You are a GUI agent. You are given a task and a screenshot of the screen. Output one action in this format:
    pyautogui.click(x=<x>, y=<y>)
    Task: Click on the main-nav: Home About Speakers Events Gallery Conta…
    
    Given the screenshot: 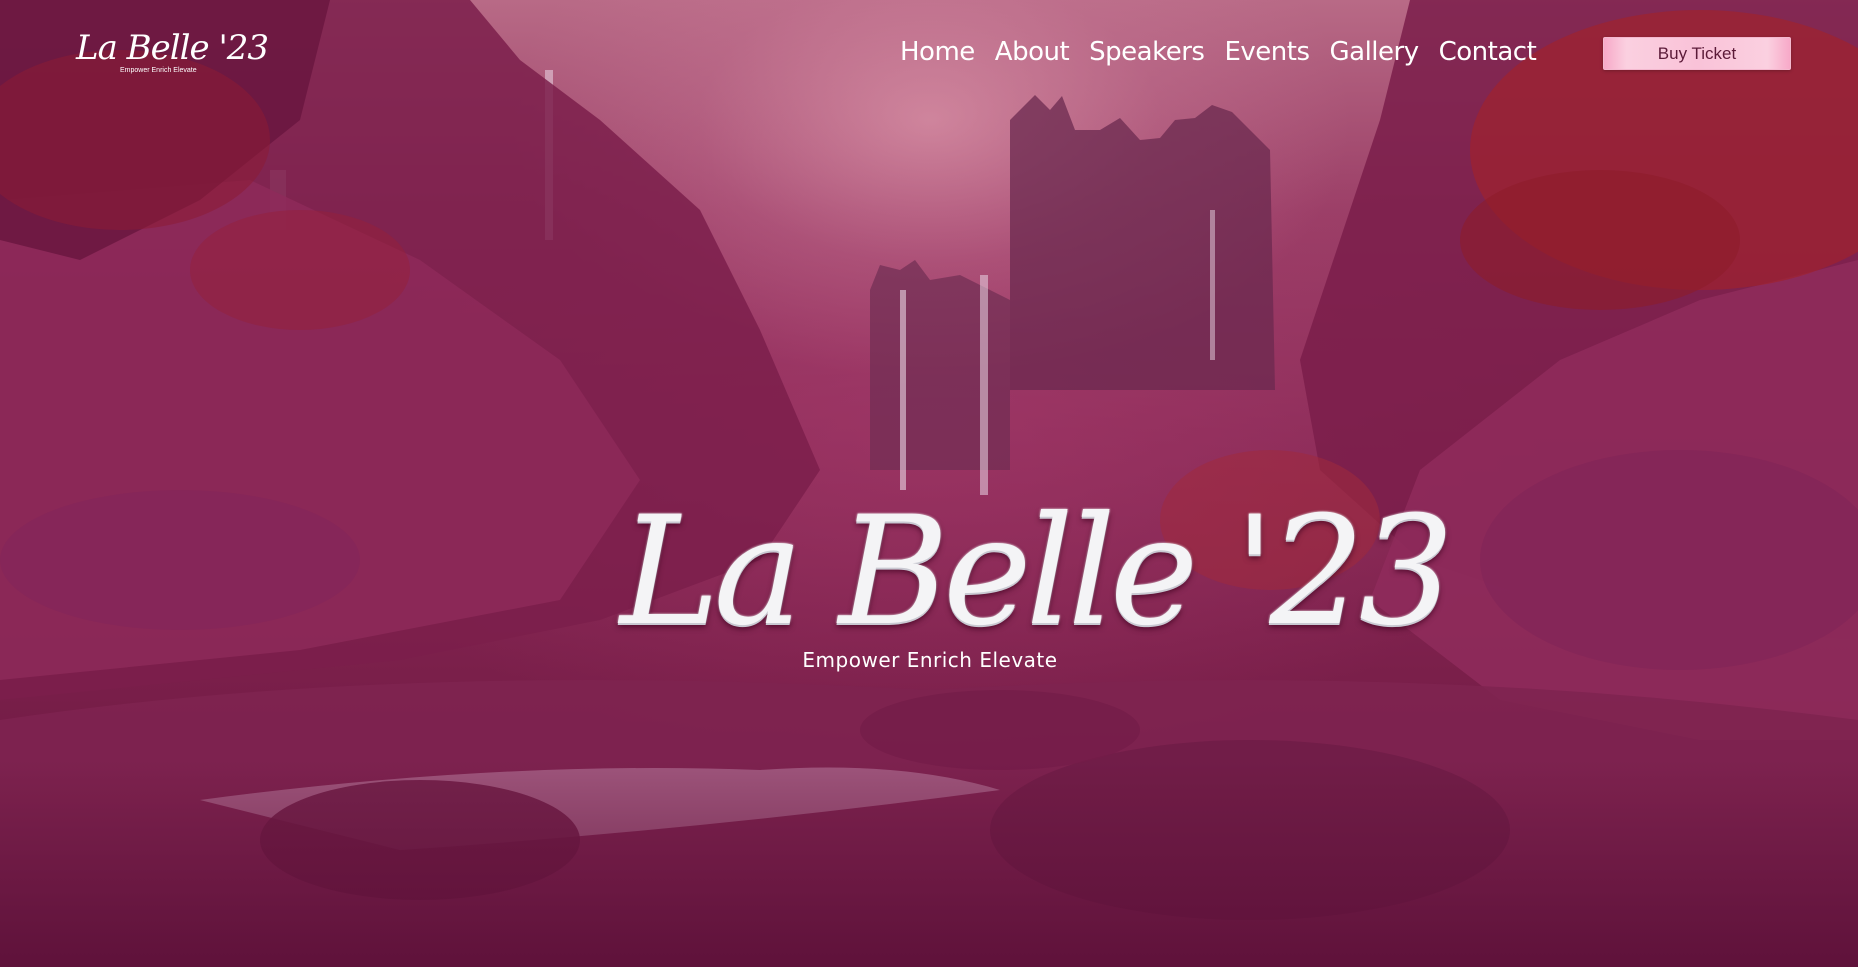 What is the action you would take?
    pyautogui.click(x=1218, y=52)
    